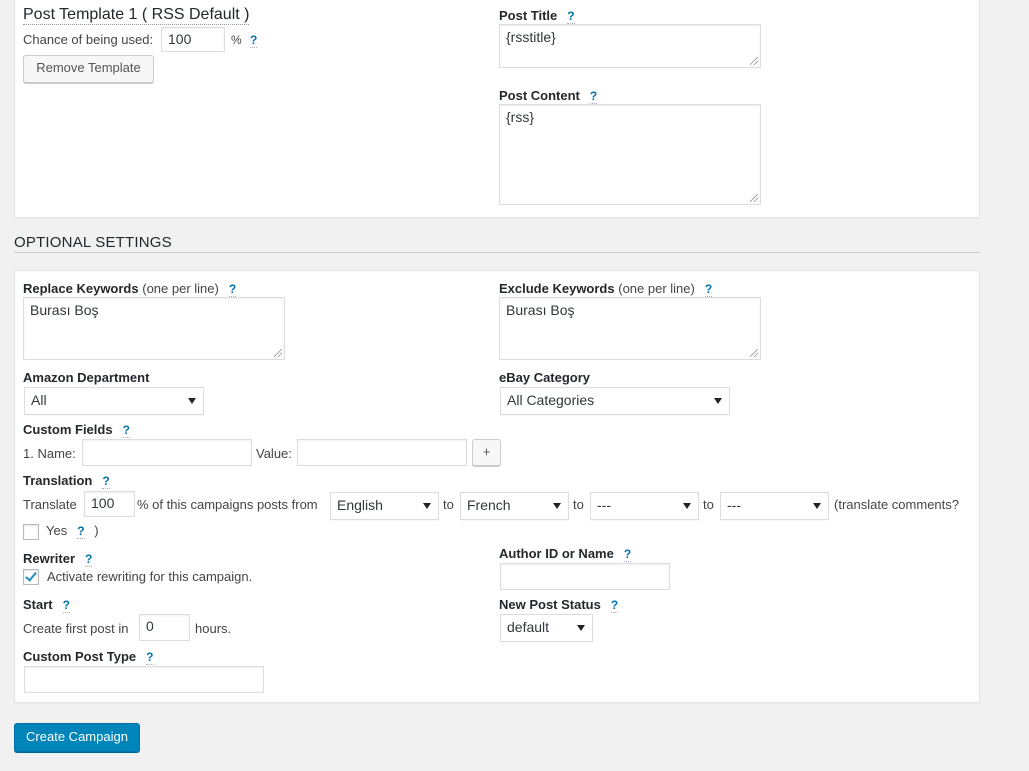  Describe the element at coordinates (49, 453) in the screenshot. I see `custom-field-name-label: 1. Name:` at that location.